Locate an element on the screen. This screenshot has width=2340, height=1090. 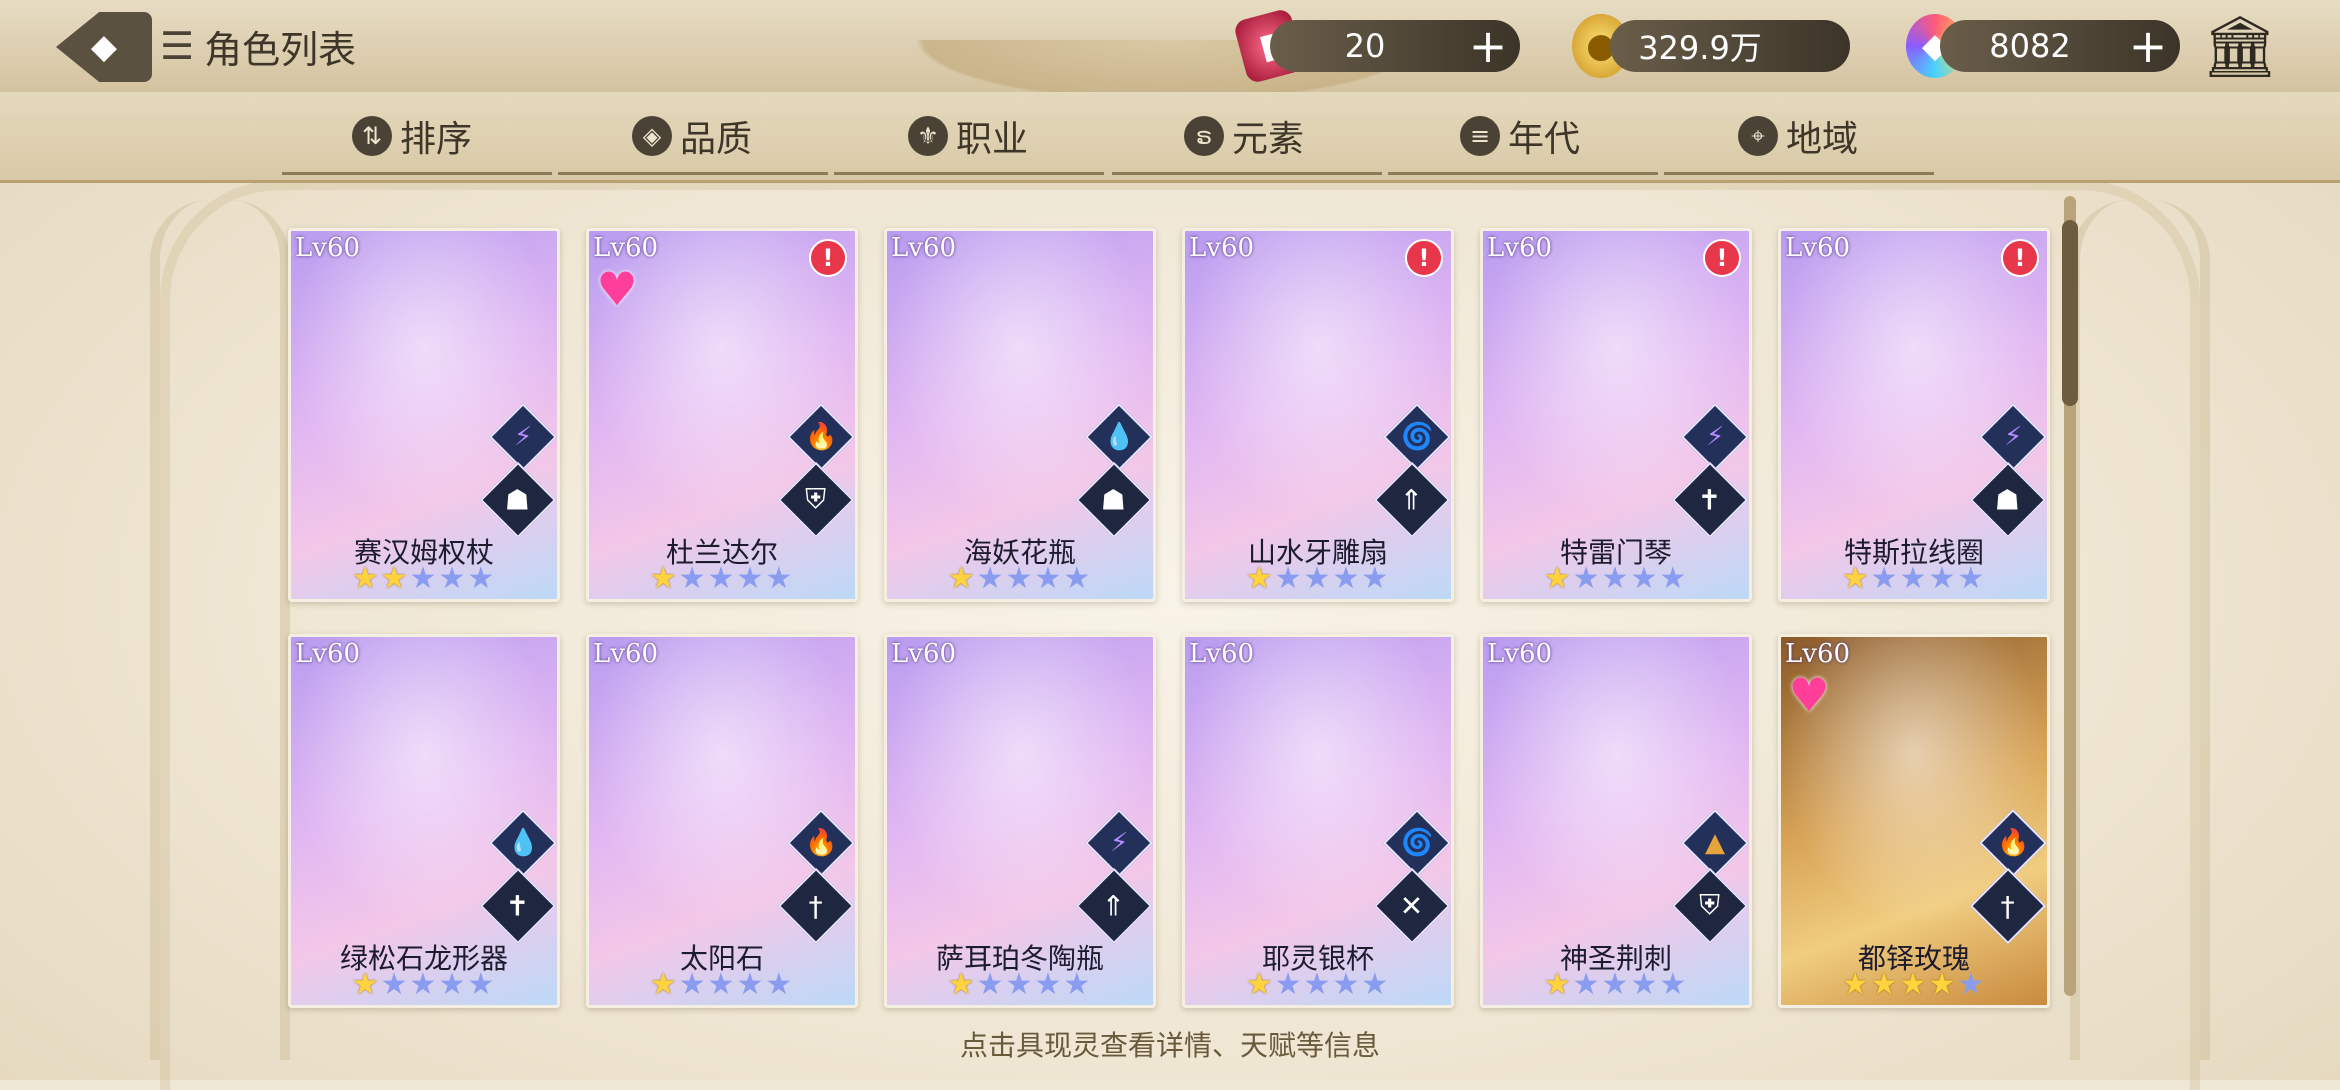
filter-sort: ⇅ 排序 is located at coordinates (412, 136).